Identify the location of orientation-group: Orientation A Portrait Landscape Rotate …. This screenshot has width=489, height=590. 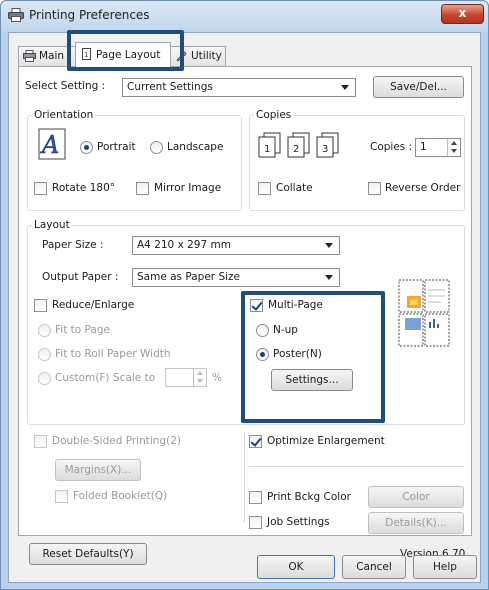
(134, 160).